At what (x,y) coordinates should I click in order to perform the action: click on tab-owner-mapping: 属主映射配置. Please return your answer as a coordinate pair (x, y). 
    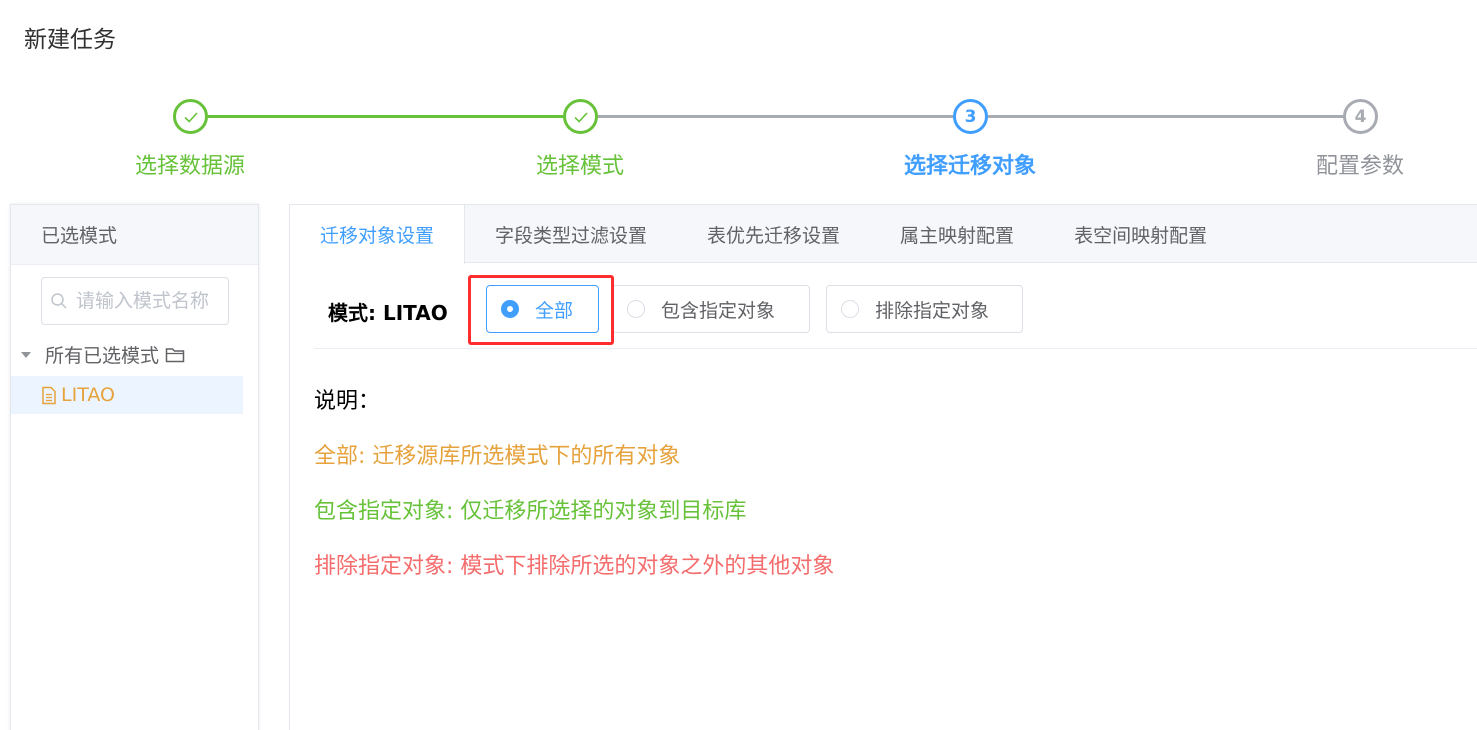
    Looking at the image, I should click on (957, 234).